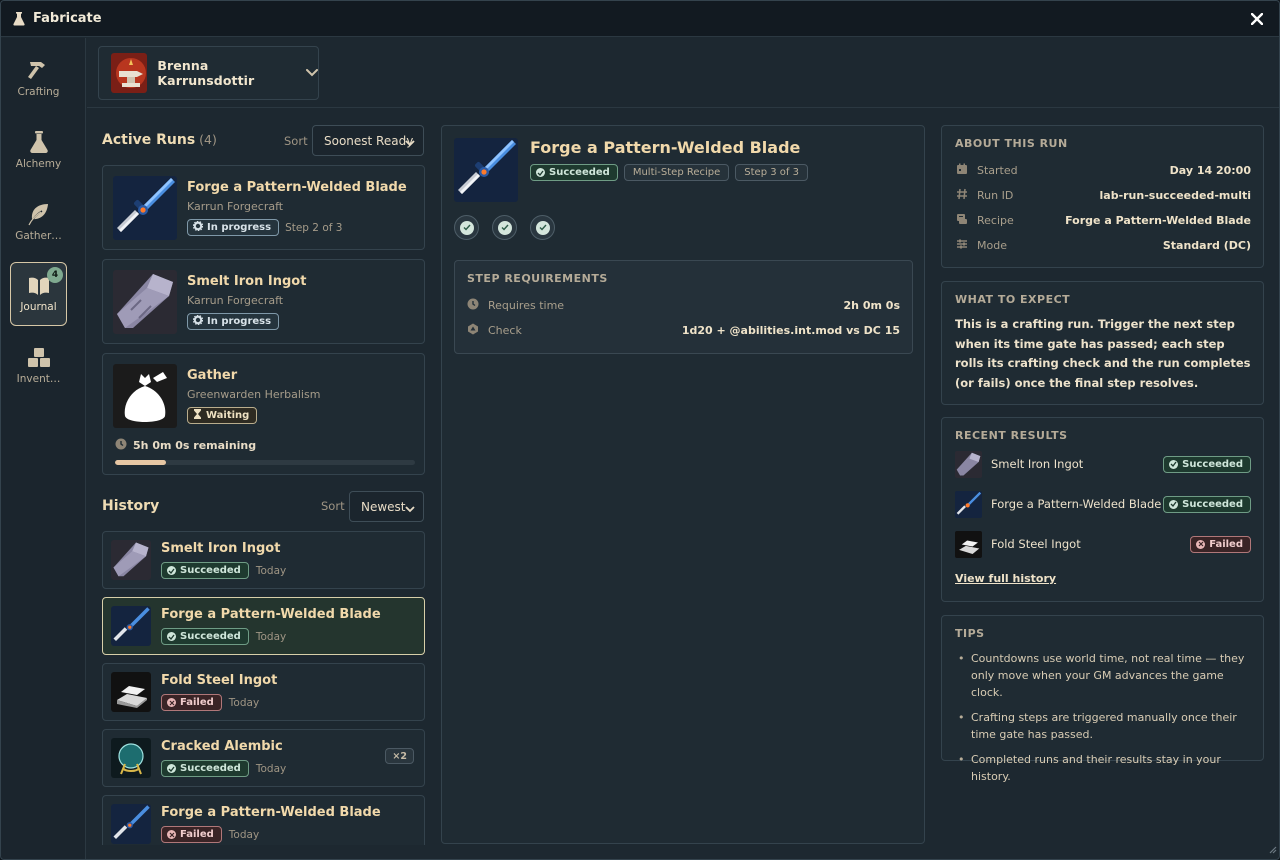 The width and height of the screenshot is (1280, 860). Describe the element at coordinates (219, 680) in the screenshot. I see `history-title-text: Fold Steel Ingot` at that location.